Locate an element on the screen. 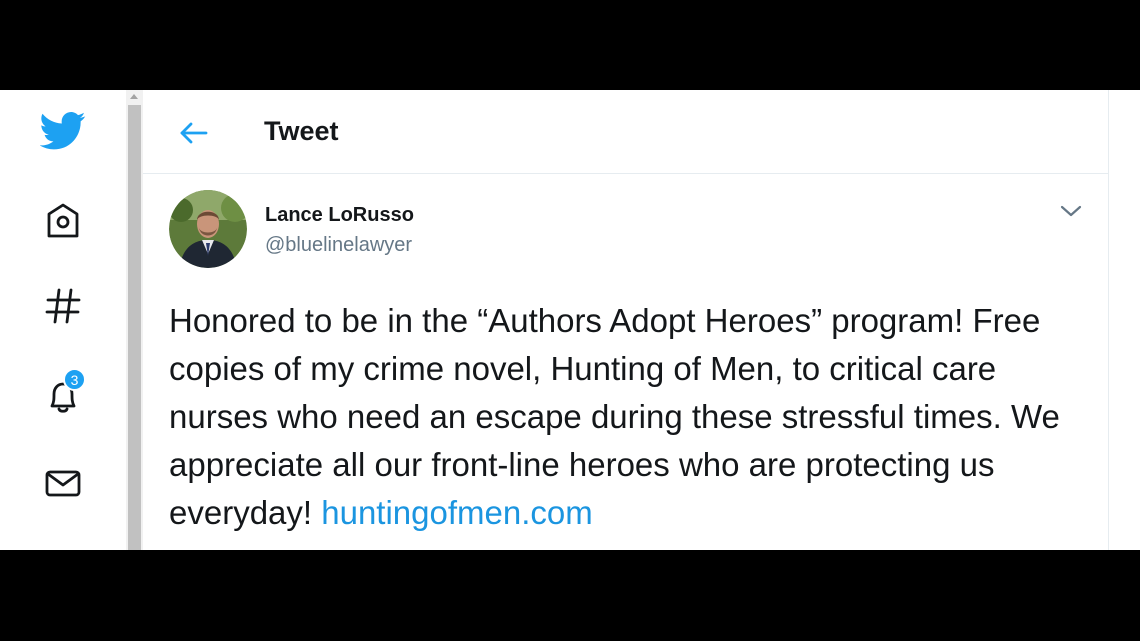 The height and width of the screenshot is (641, 1140). notification-badge: 3 is located at coordinates (74, 379).